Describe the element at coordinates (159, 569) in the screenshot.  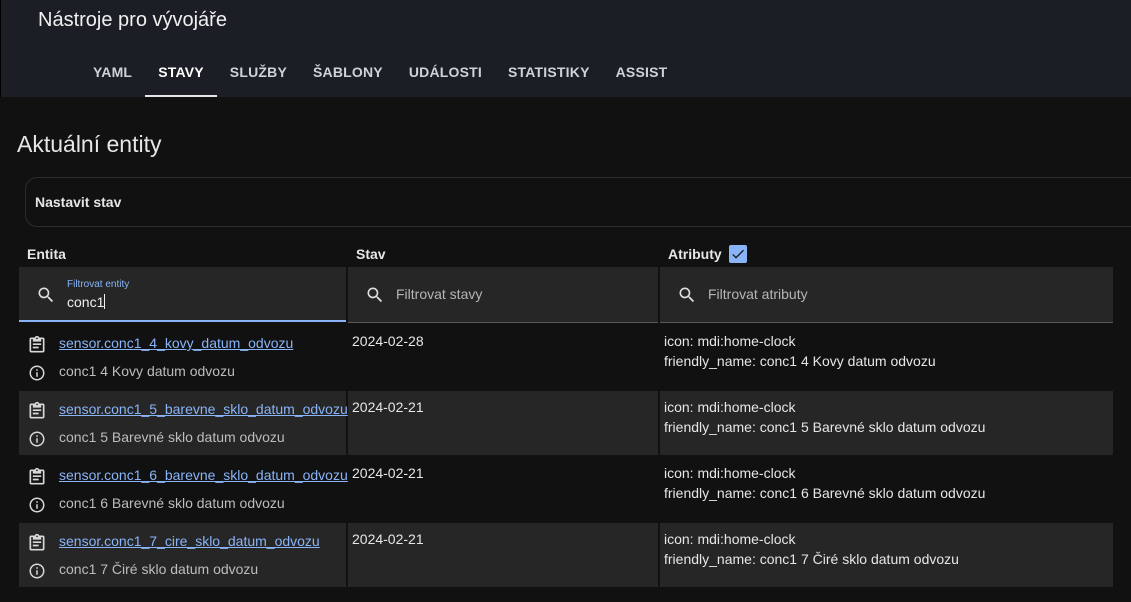
I see `entity-friendly-name: conc1 7 Čiré sklo datum odvozu` at that location.